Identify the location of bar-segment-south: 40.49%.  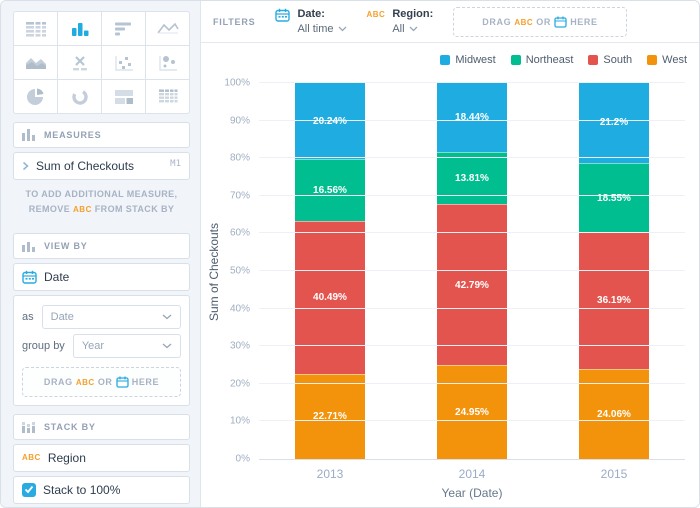
(330, 297).